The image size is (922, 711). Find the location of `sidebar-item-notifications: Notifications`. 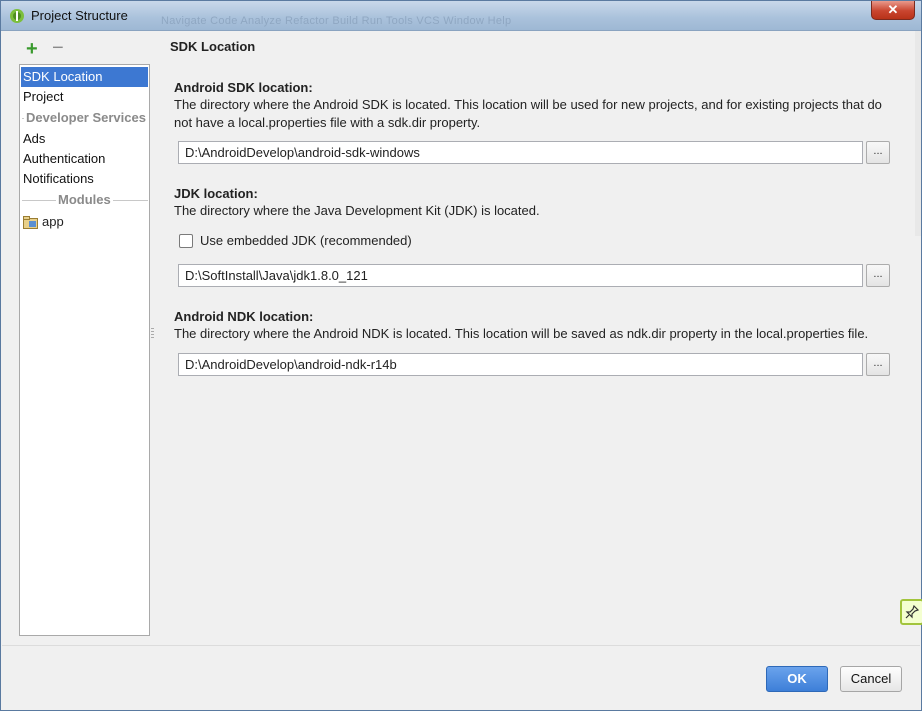

sidebar-item-notifications: Notifications is located at coordinates (84, 179).